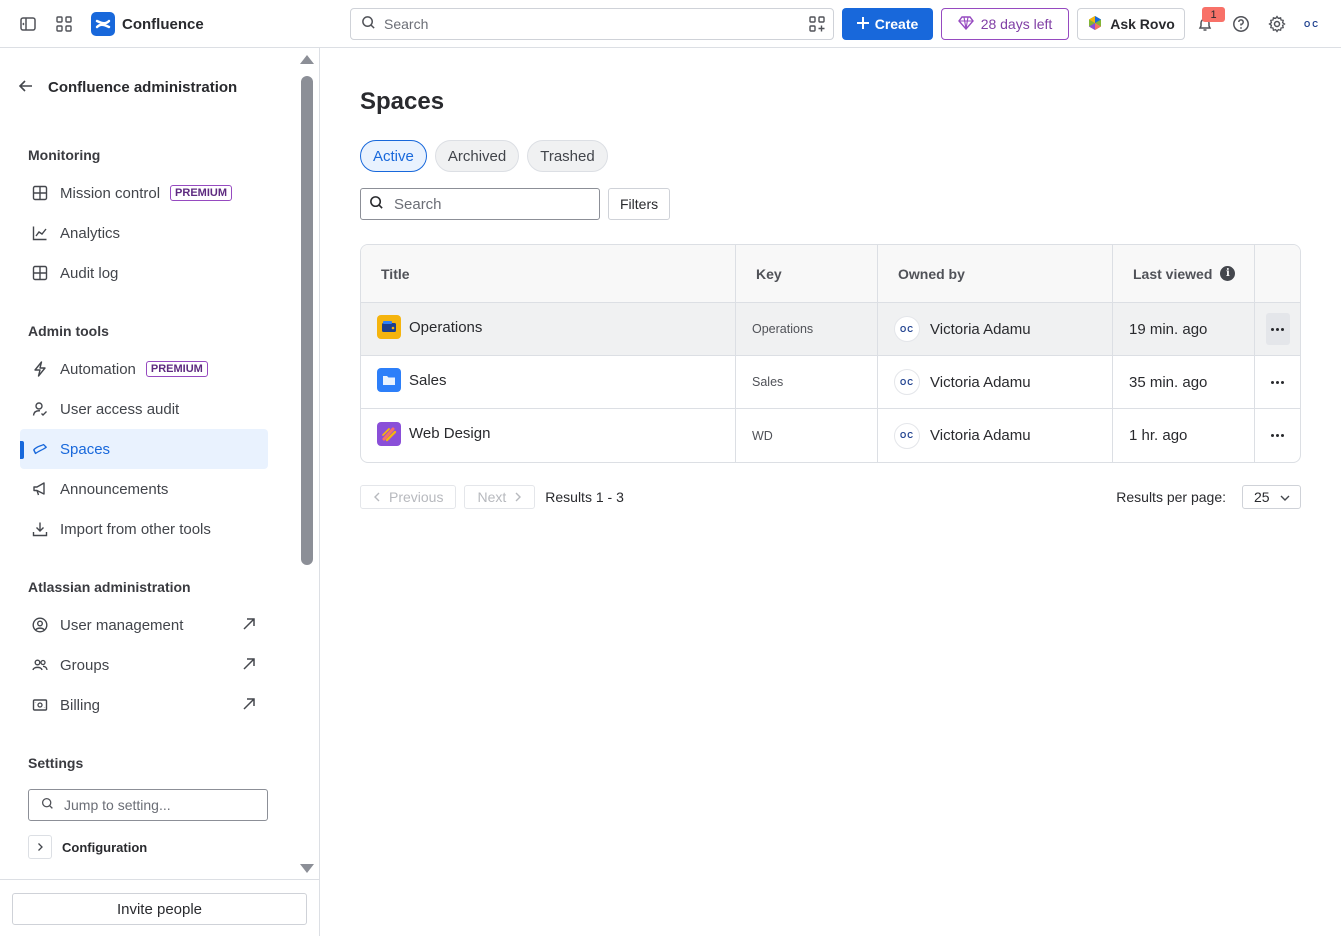  What do you see at coordinates (1241, 24) in the screenshot?
I see `help-icon` at bounding box center [1241, 24].